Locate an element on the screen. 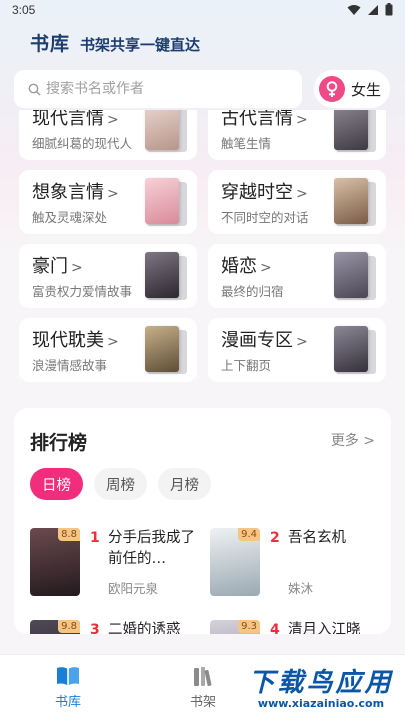 The image size is (405, 720). tab-weekly: 周榜 is located at coordinates (120, 484).